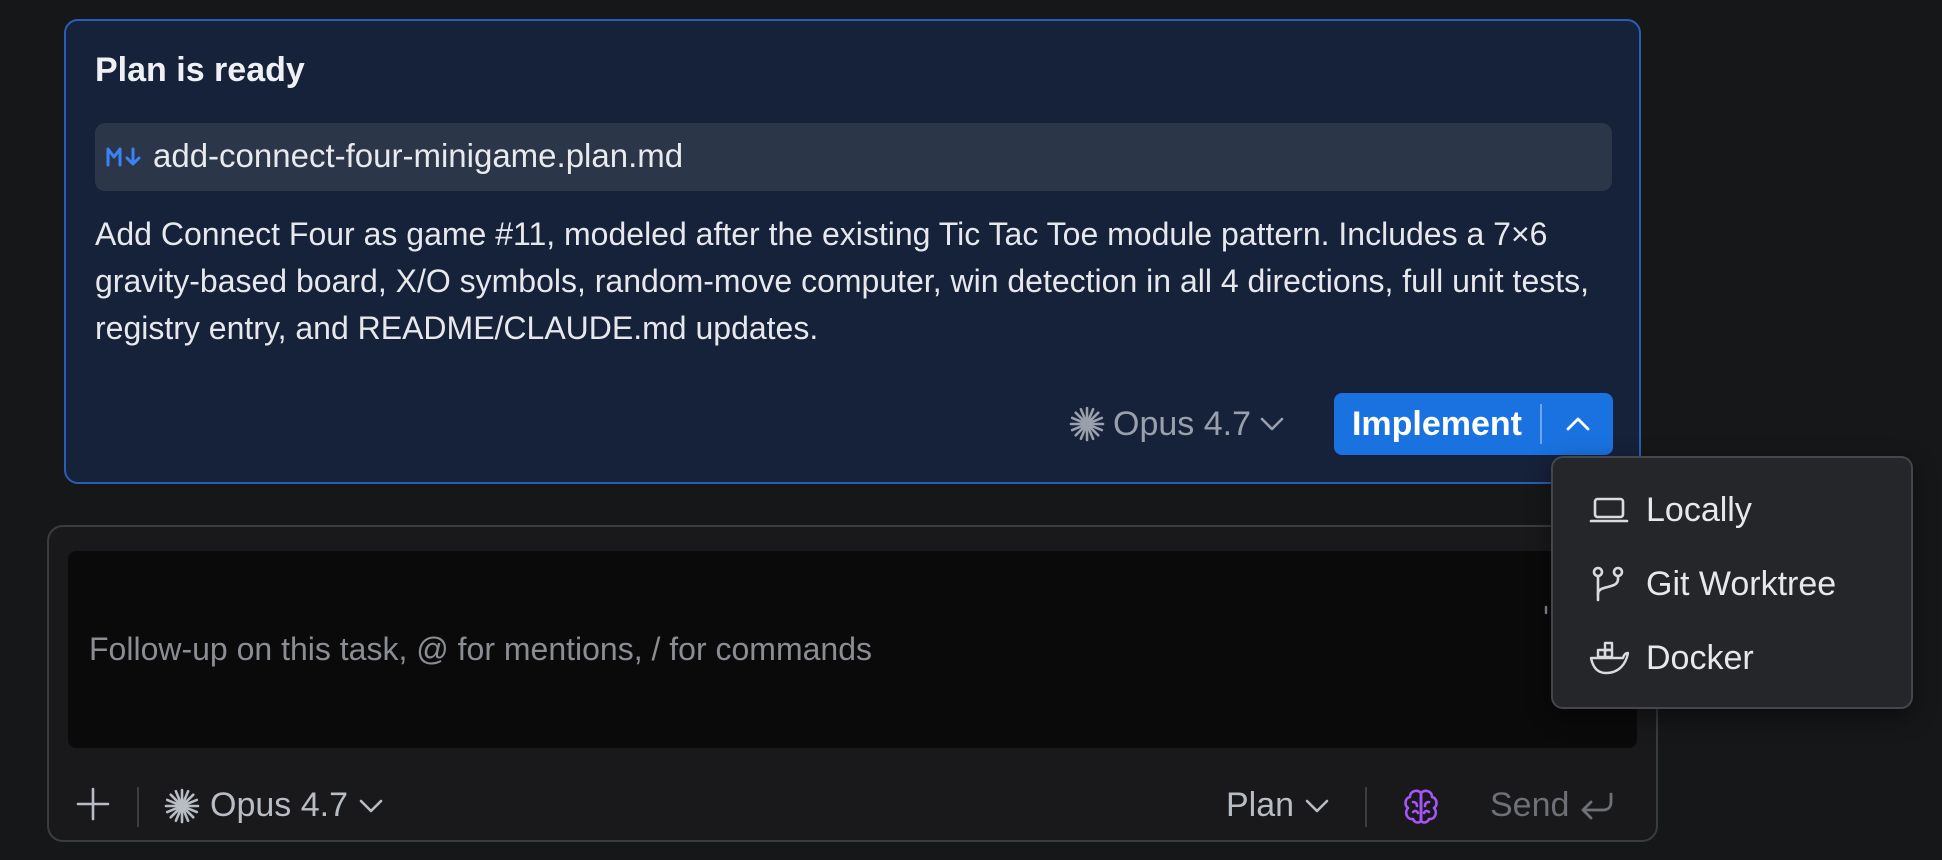  What do you see at coordinates (1608, 584) in the screenshot?
I see `git-branch-icon` at bounding box center [1608, 584].